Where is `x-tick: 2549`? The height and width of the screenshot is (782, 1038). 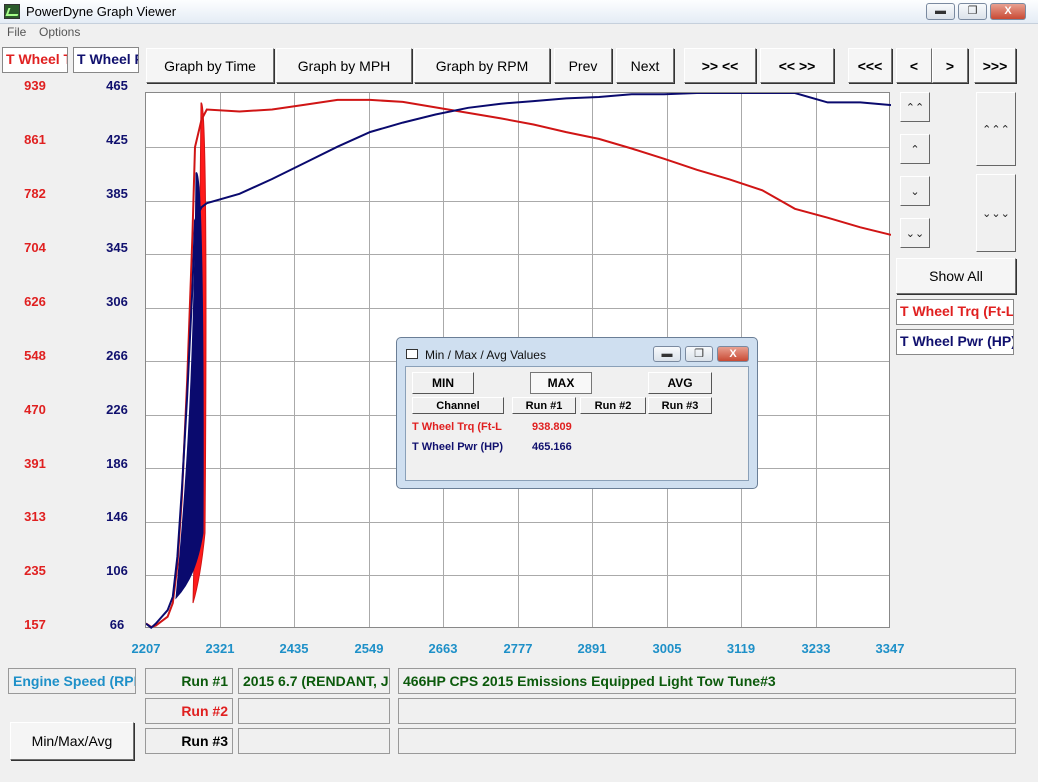 x-tick: 2549 is located at coordinates (369, 648).